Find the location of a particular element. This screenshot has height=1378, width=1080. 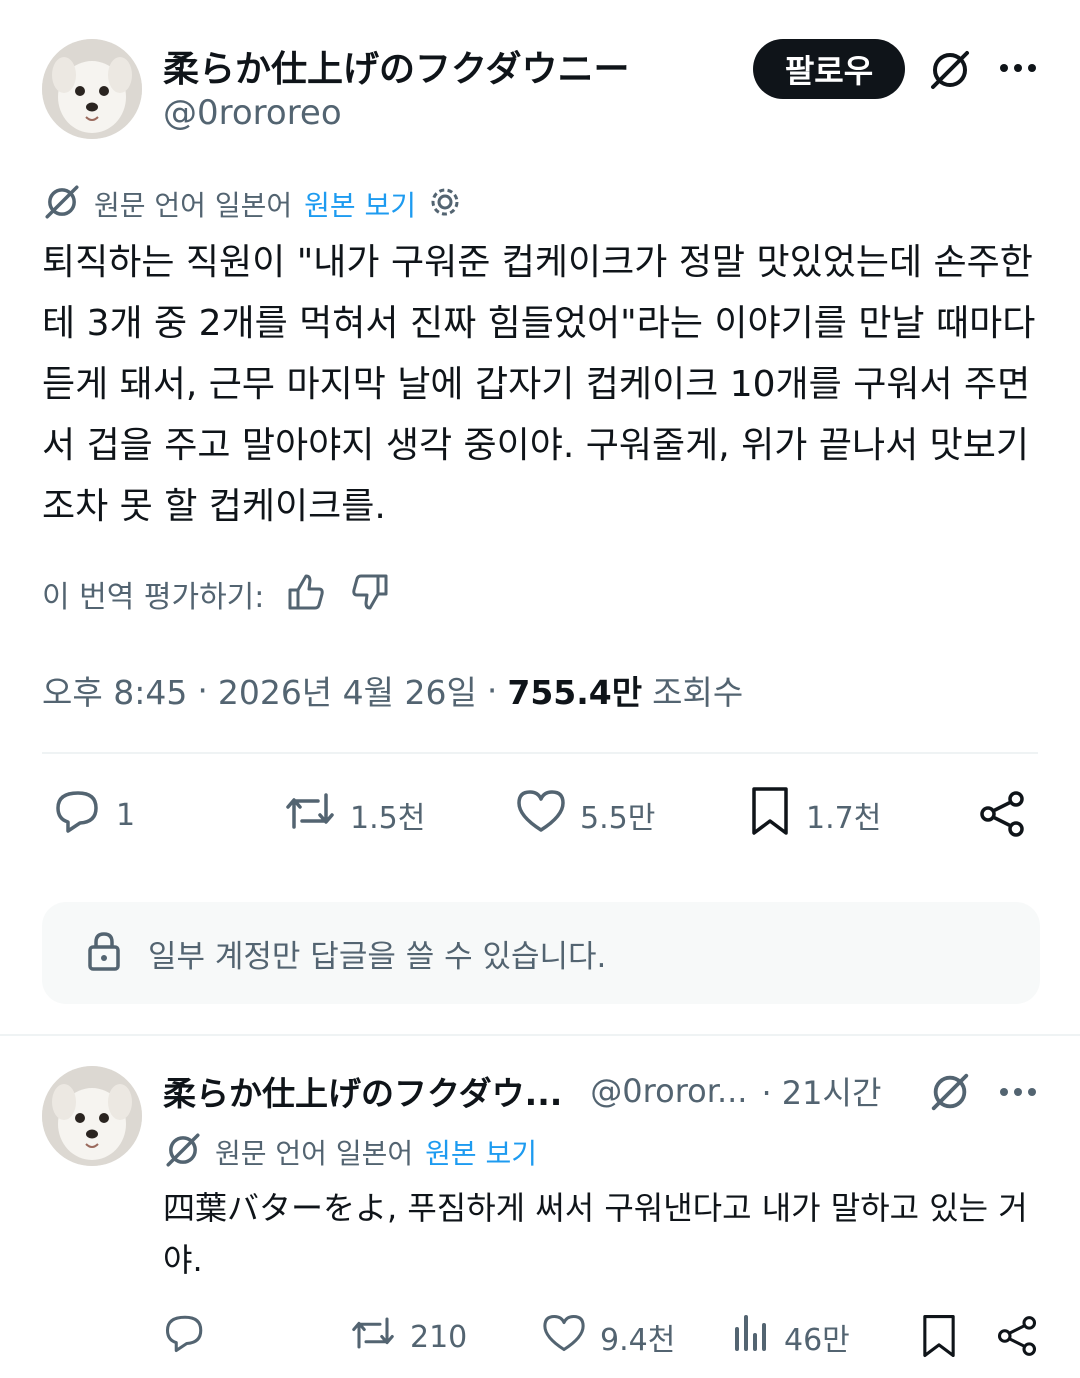

reply-repost-count: 210 is located at coordinates (439, 1337).